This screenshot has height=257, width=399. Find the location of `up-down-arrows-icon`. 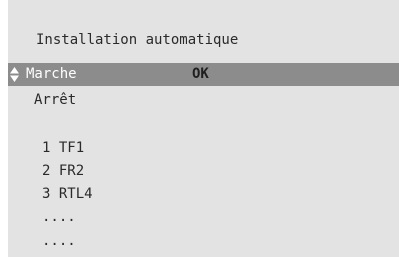

up-down-arrows-icon is located at coordinates (14, 74).